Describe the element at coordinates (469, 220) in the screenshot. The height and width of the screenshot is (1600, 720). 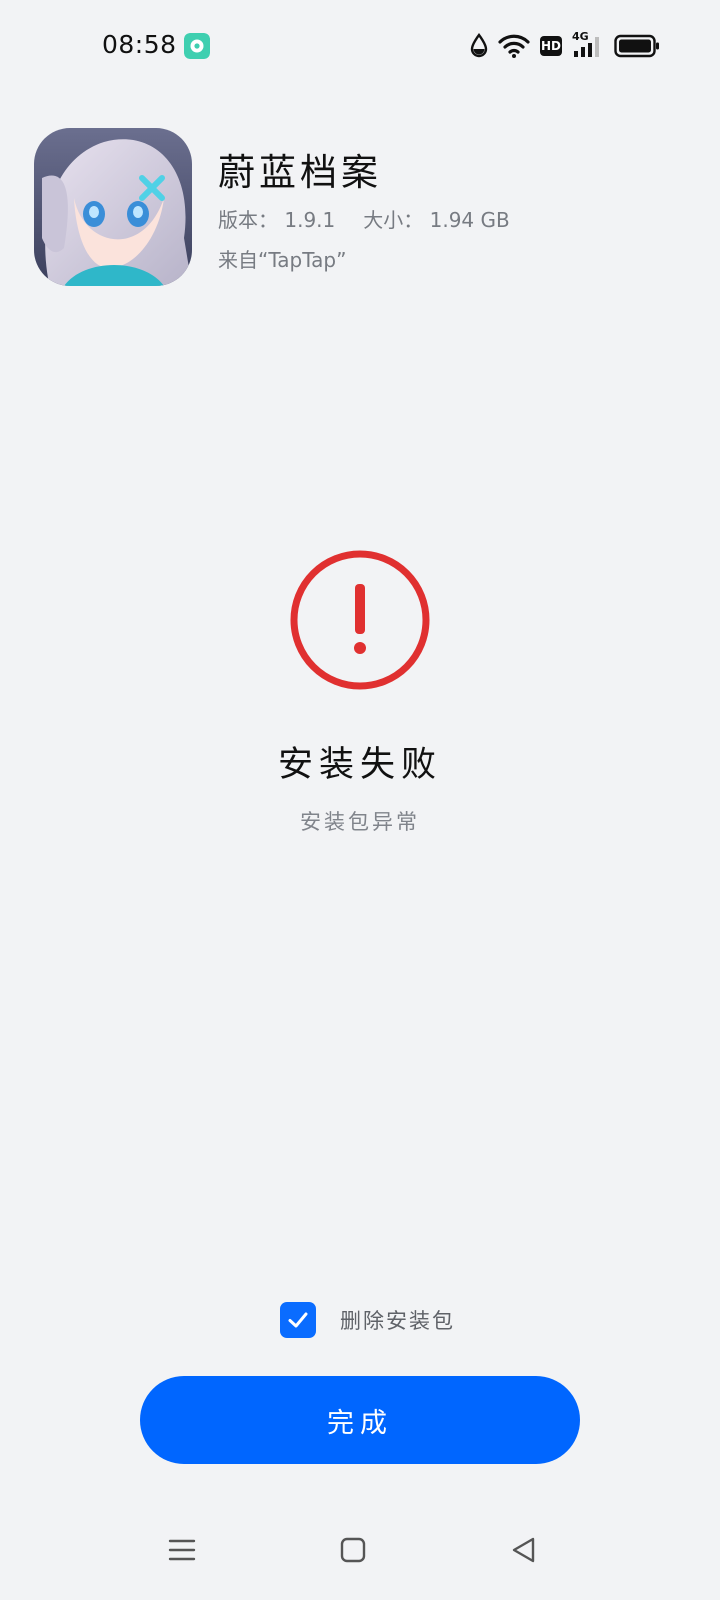
I see `size-value: 1.94 GB` at that location.